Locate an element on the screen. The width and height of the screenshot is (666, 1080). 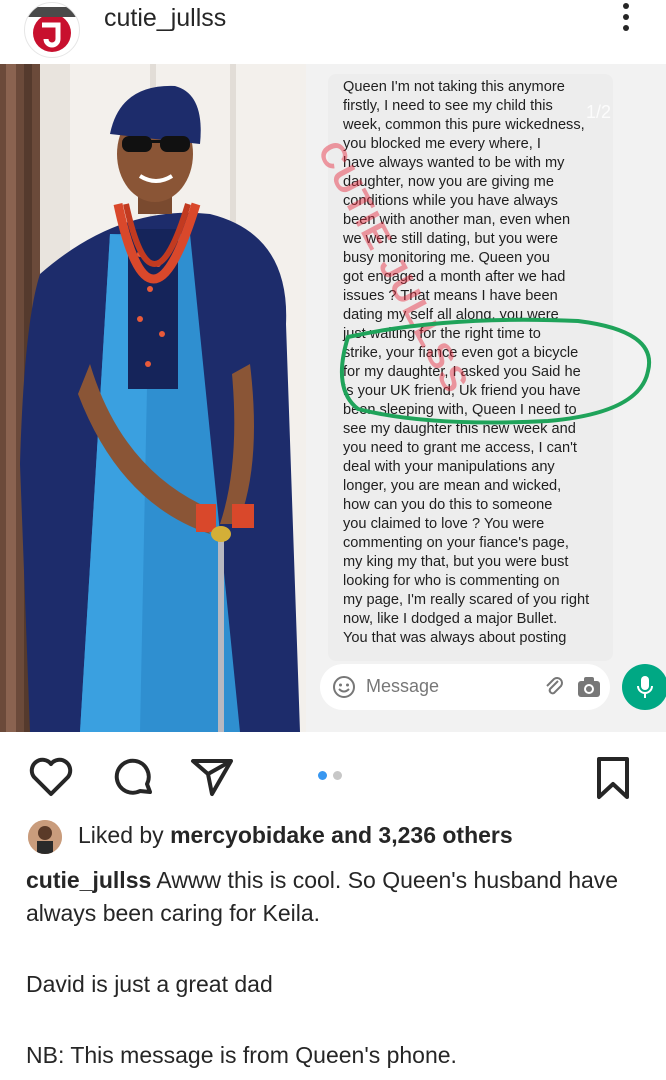
account-username: cutie_jullss is located at coordinates (165, 18).